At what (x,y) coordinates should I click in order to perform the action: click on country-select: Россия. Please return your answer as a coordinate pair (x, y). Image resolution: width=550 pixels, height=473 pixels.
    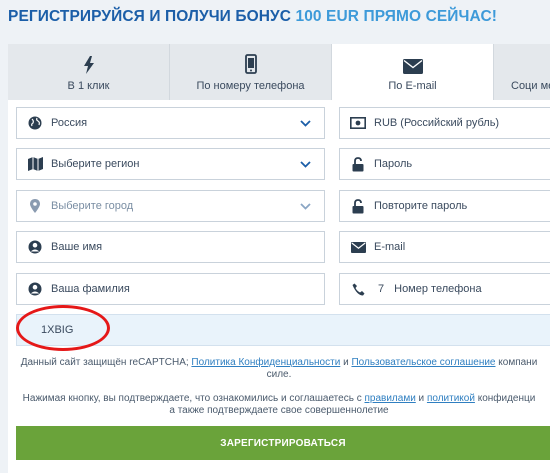
    Looking at the image, I should click on (170, 123).